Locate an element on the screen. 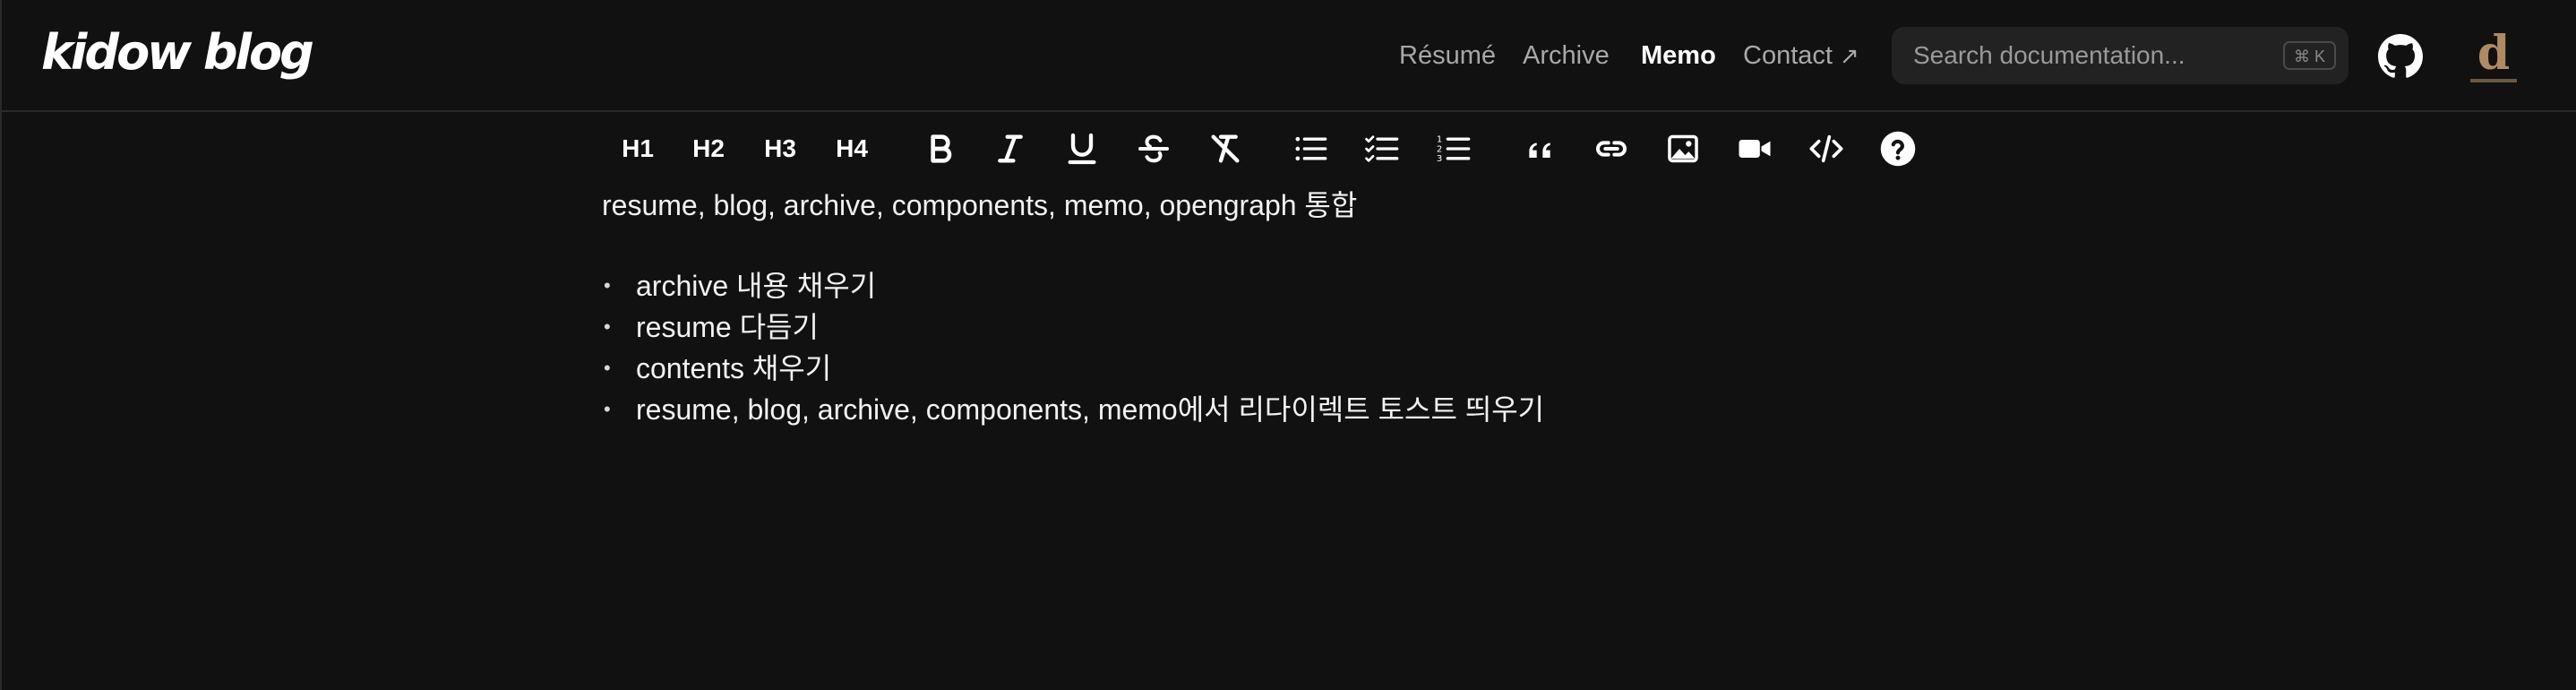 Image resolution: width=2576 pixels, height=690 pixels. clear-format-icon is located at coordinates (1225, 148).